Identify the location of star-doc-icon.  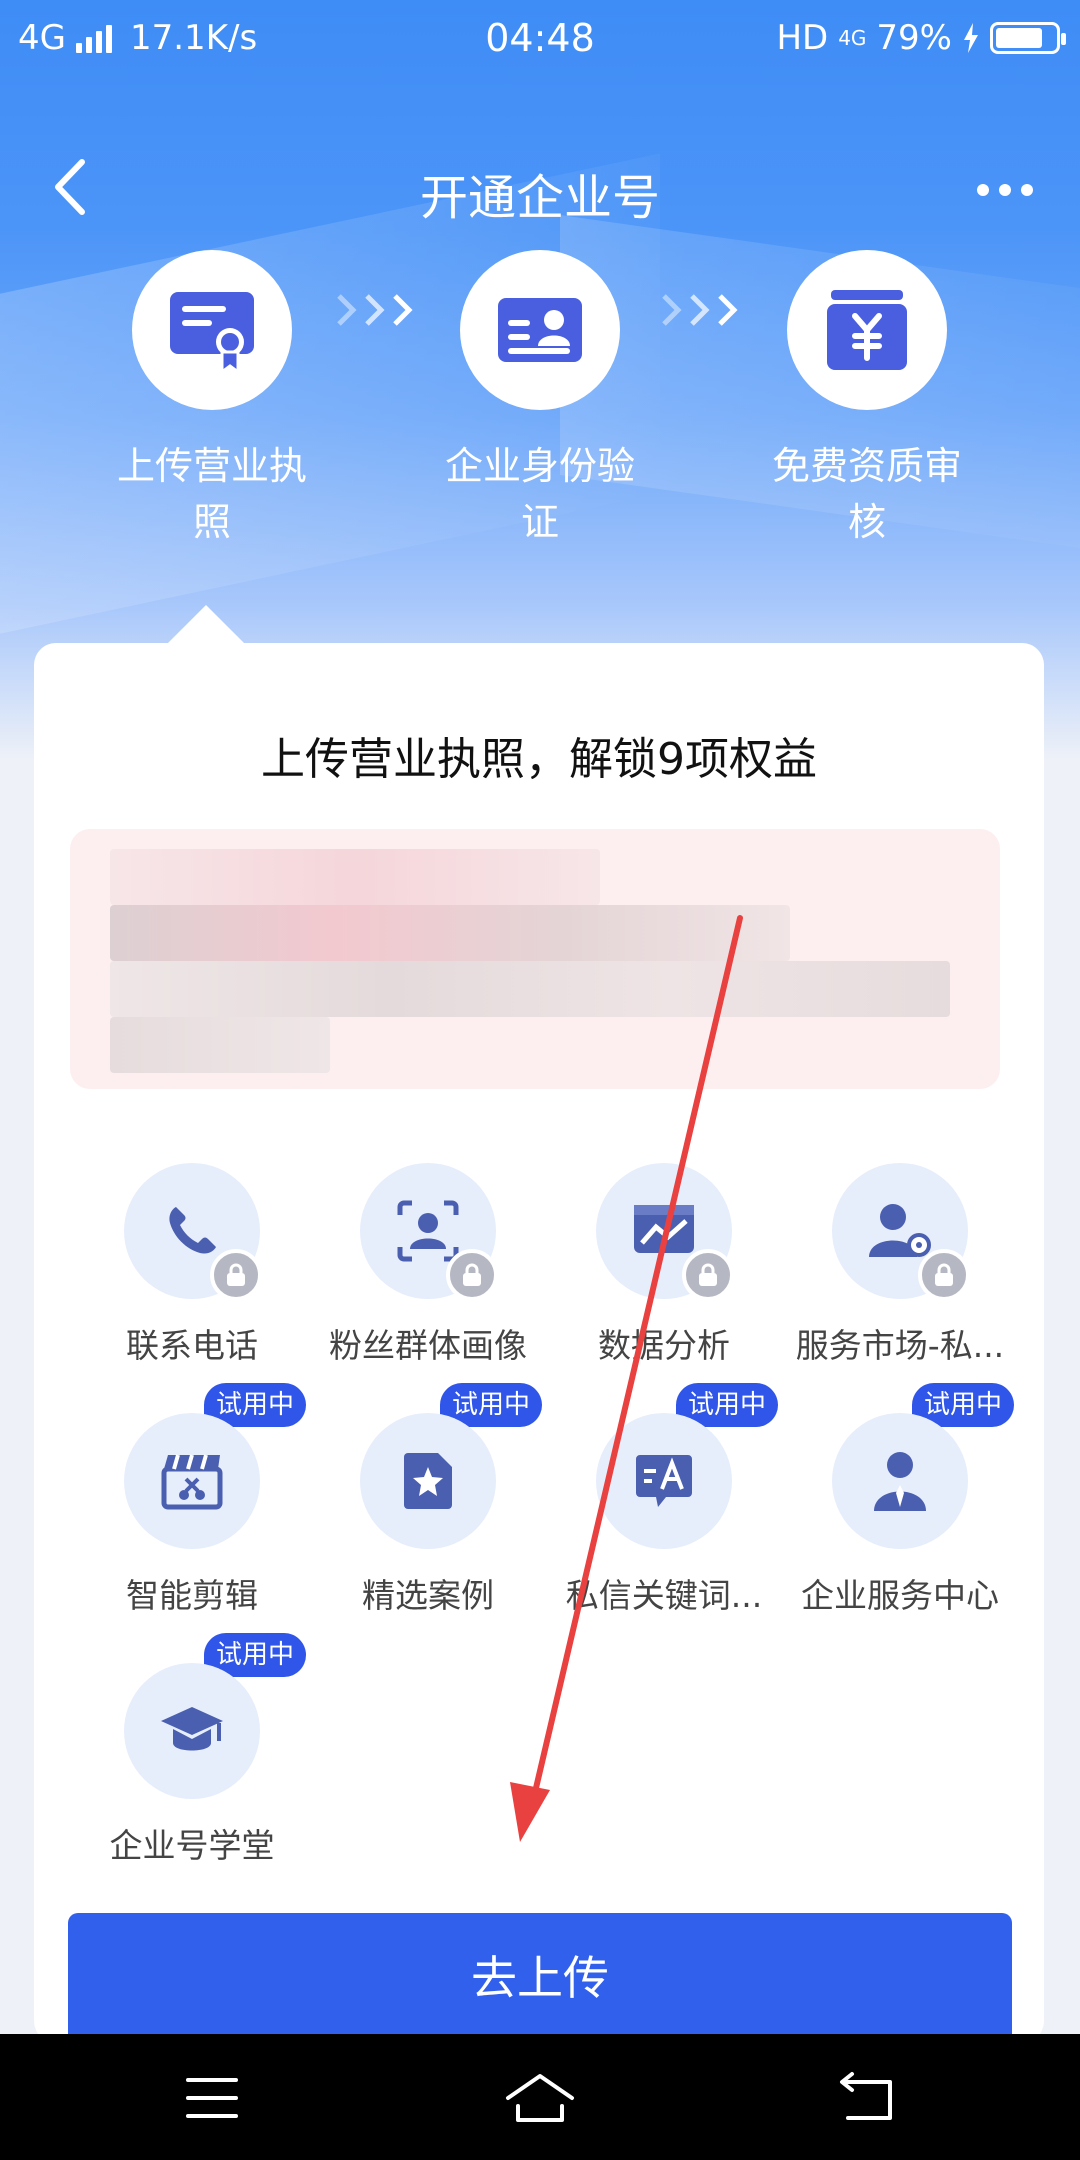
(428, 1481).